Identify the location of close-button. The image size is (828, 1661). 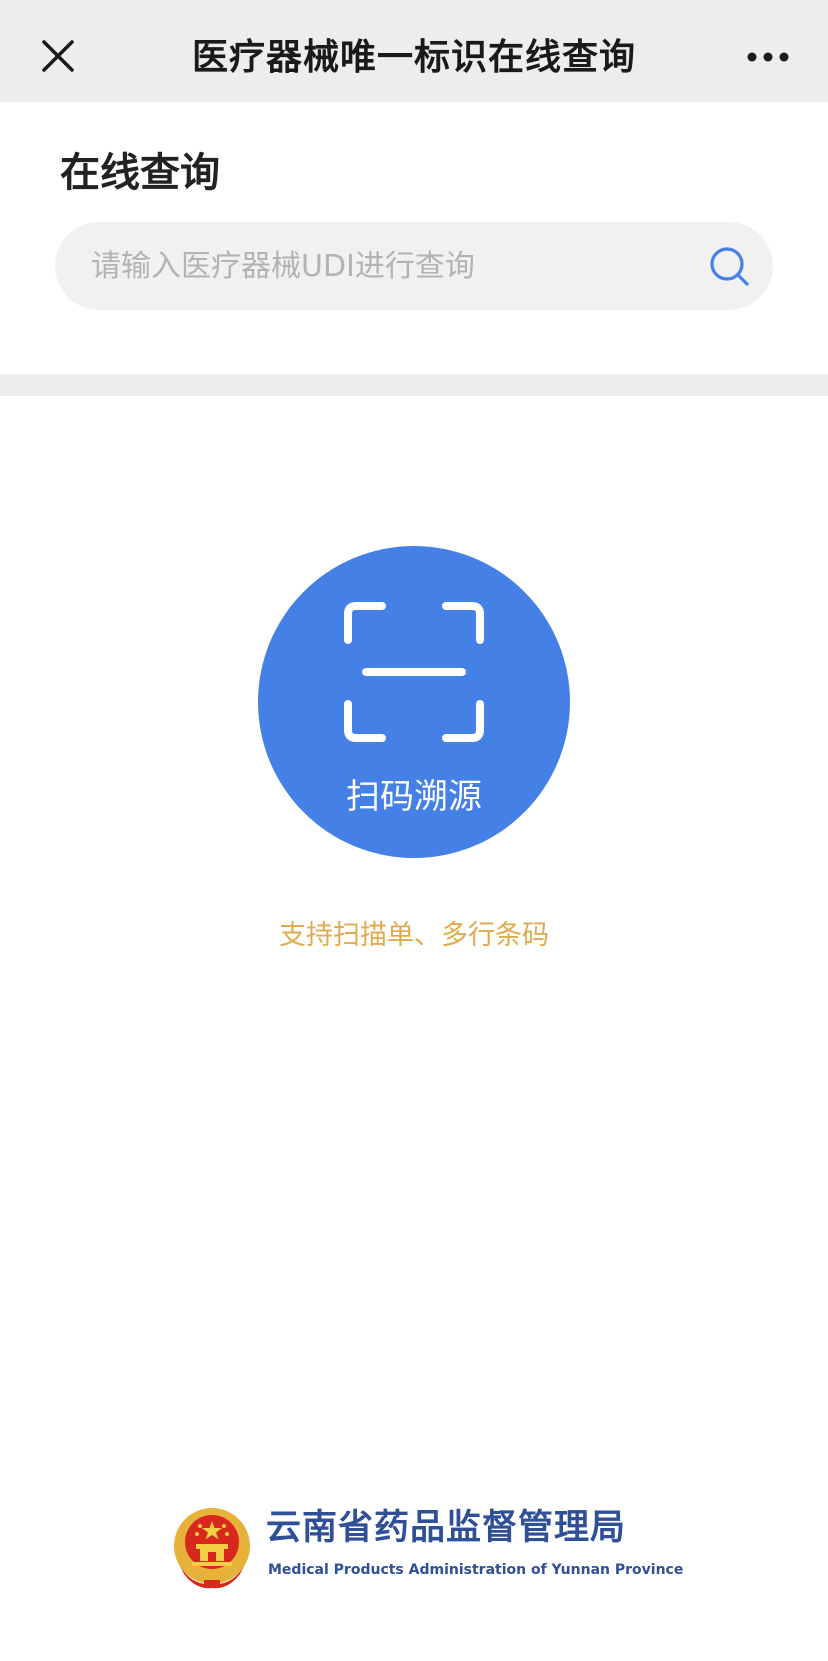
(58, 56).